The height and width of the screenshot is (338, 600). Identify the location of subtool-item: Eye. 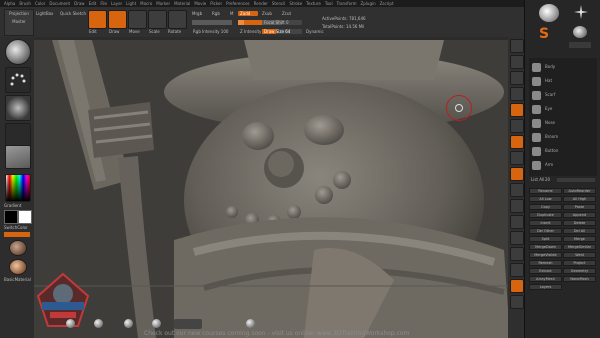
(563, 109).